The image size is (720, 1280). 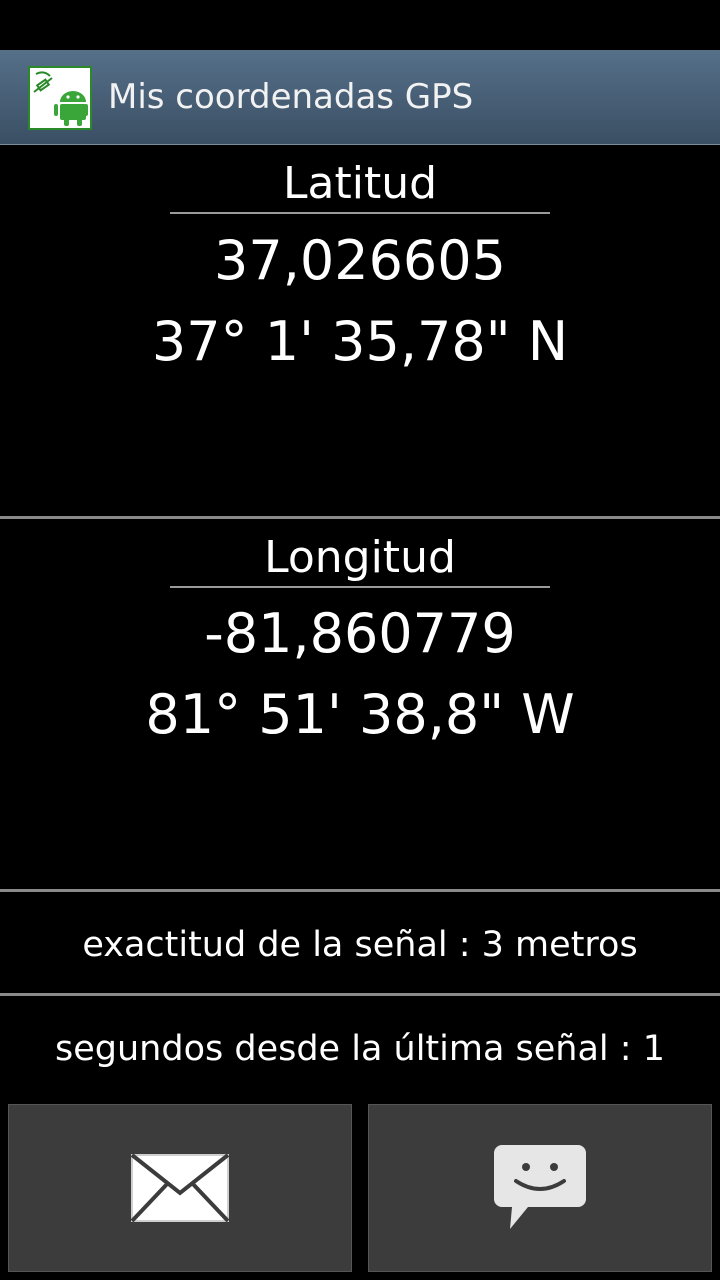 I want to click on latitude-underline, so click(x=360, y=213).